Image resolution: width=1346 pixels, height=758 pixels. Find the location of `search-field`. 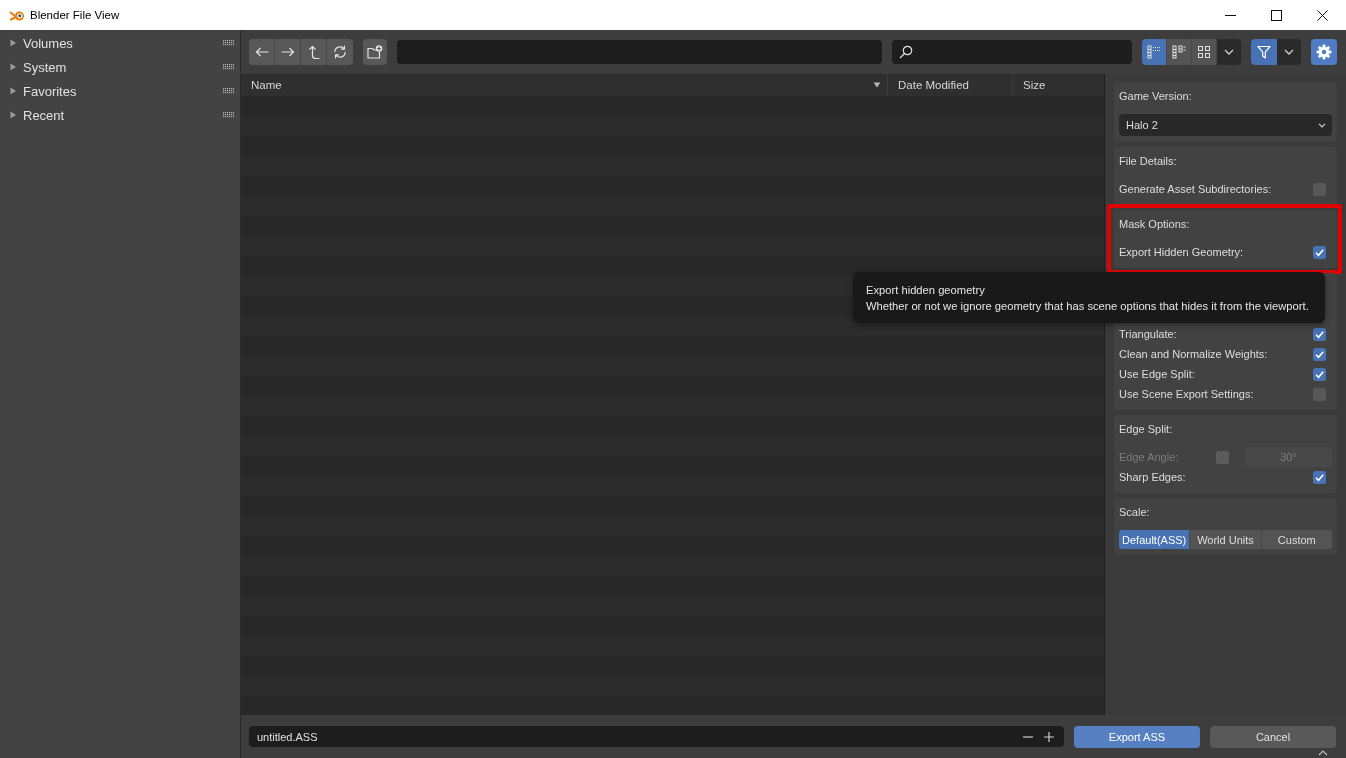

search-field is located at coordinates (1012, 52).